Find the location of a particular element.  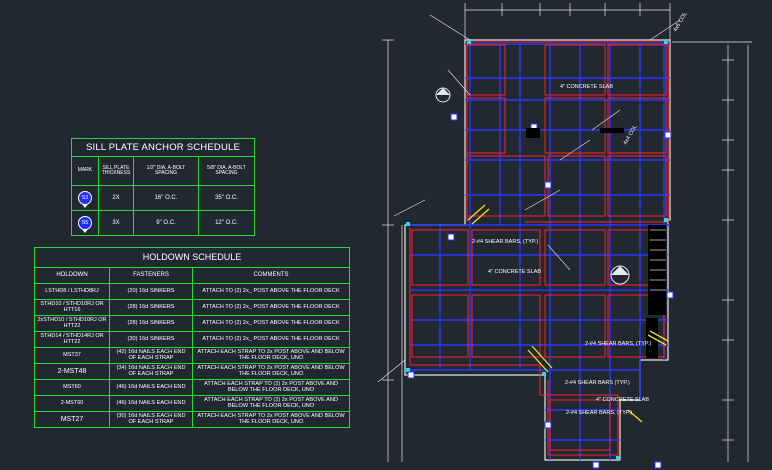

left-dimension-lines is located at coordinates (392, 250).